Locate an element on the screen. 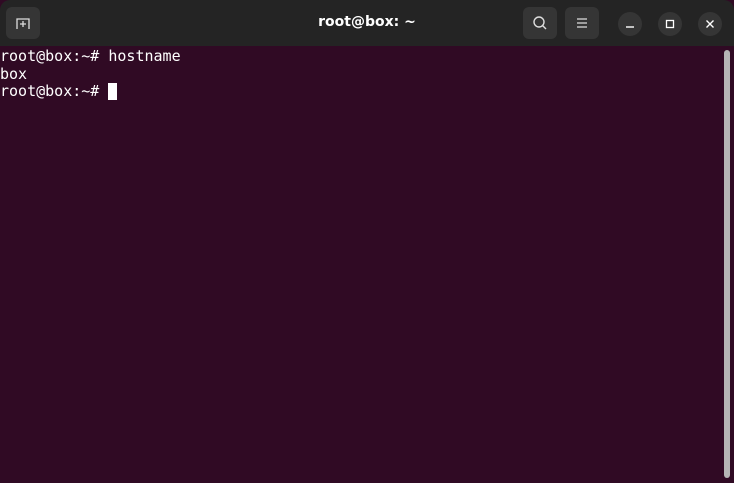 This screenshot has width=734, height=483. search-button is located at coordinates (540, 23).